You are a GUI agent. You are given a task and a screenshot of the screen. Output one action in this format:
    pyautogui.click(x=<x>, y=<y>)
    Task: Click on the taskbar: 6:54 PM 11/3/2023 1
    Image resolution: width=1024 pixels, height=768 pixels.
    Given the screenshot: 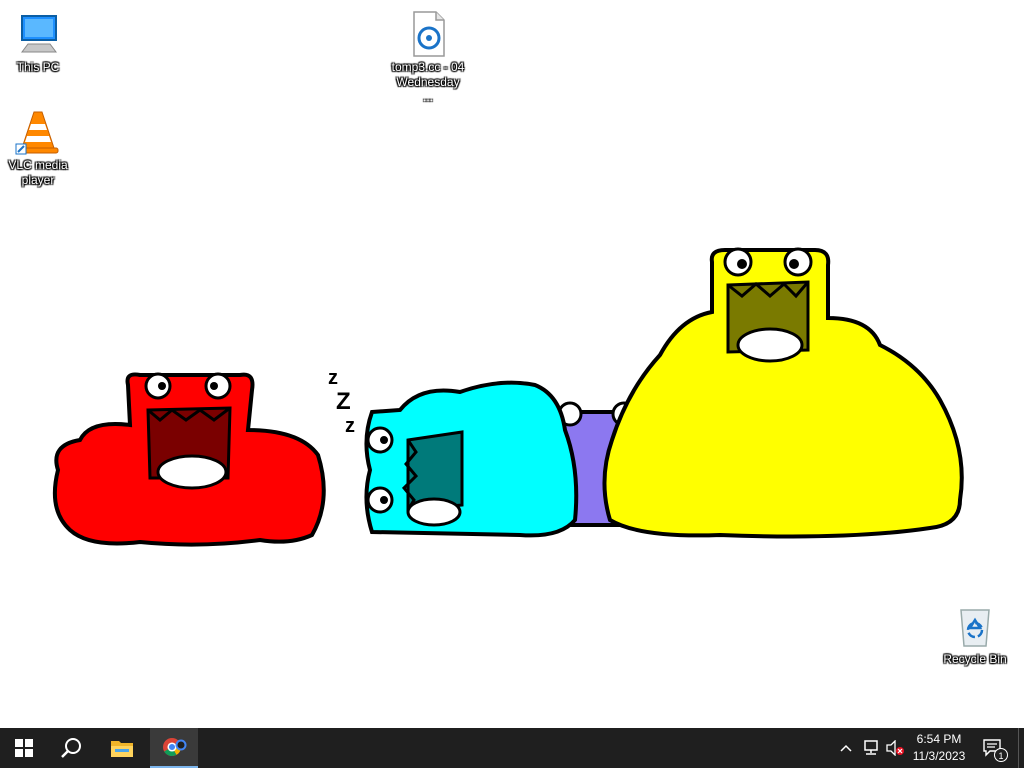 What is the action you would take?
    pyautogui.click(x=512, y=748)
    